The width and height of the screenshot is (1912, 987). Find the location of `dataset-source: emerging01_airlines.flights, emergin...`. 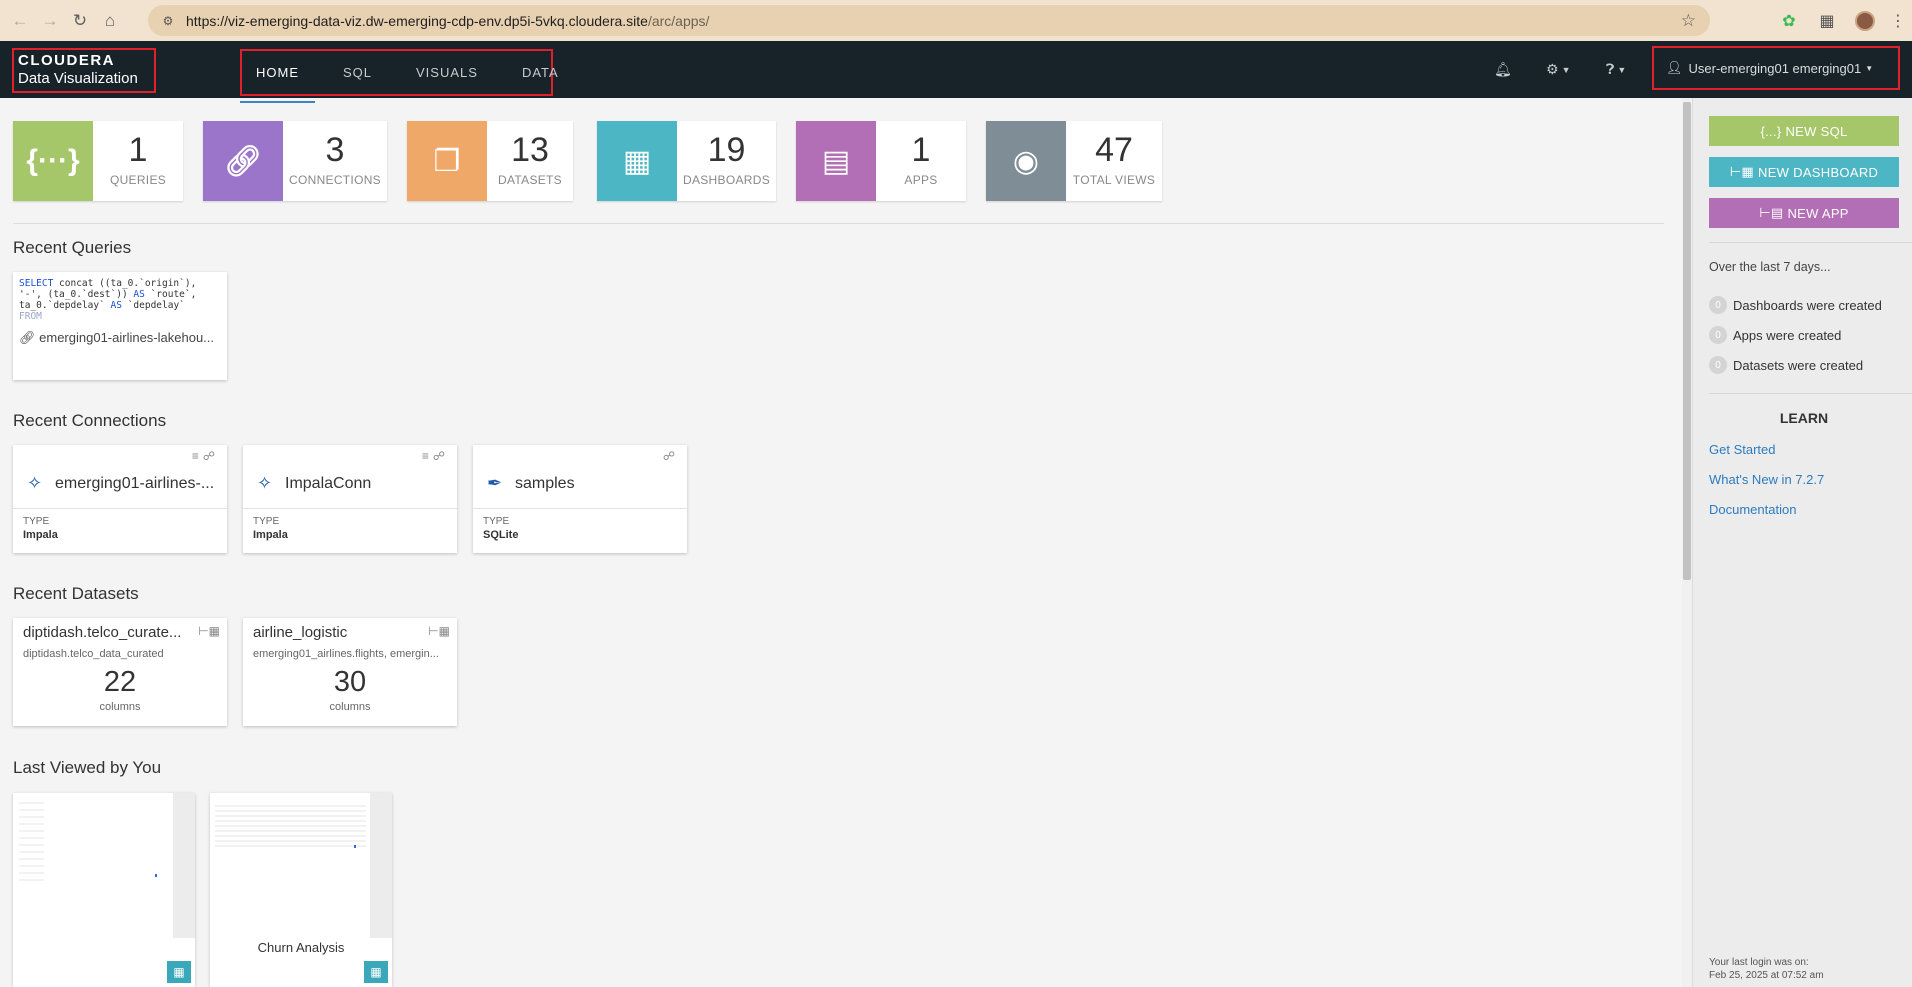

dataset-source: emerging01_airlines.flights, emergin... is located at coordinates (346, 654).